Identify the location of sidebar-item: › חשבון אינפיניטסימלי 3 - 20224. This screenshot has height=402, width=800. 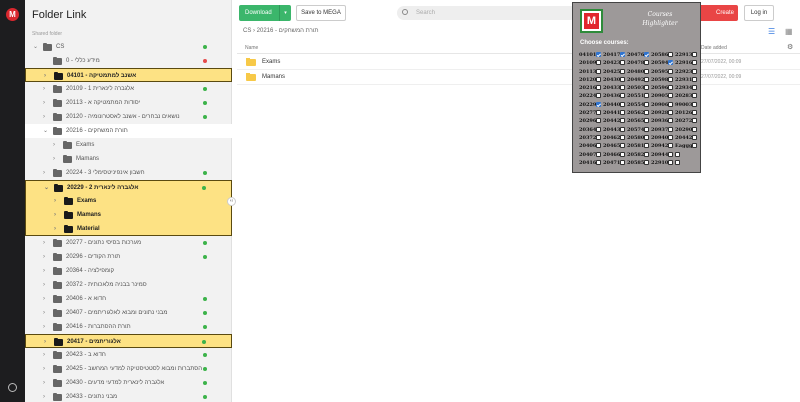
(128, 173).